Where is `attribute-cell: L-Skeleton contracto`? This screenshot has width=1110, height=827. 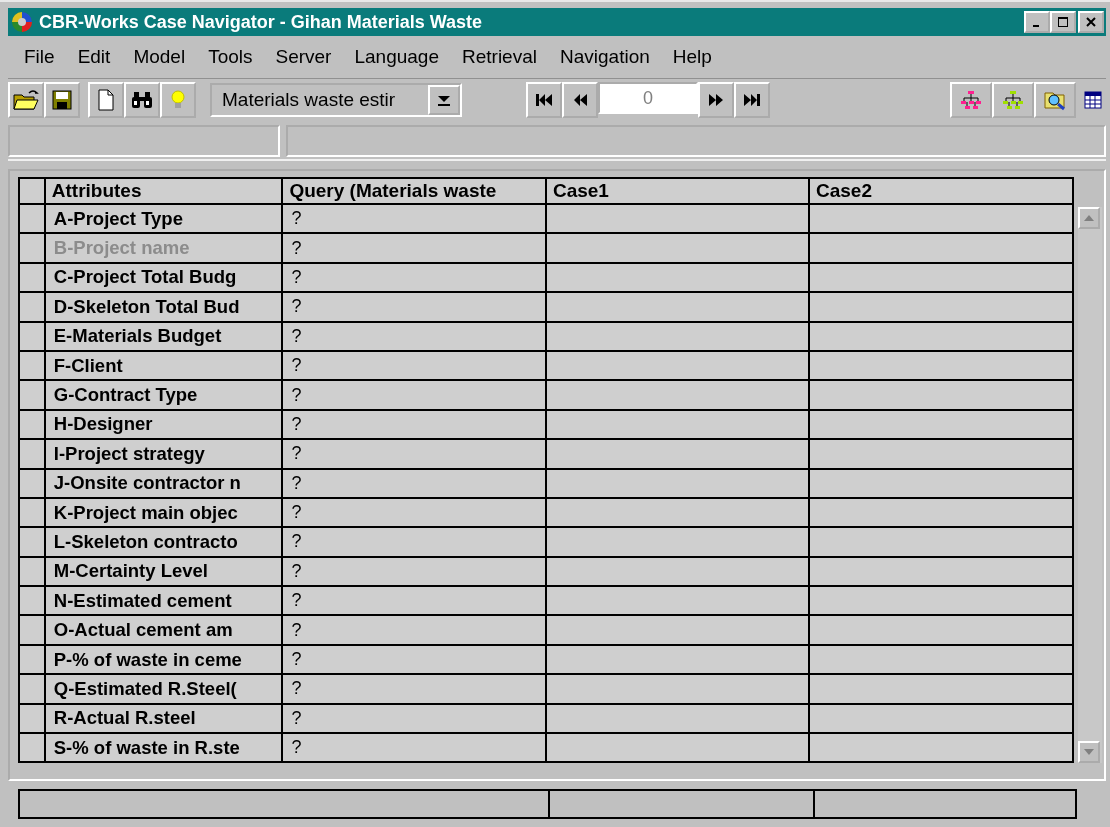 attribute-cell: L-Skeleton contracto is located at coordinates (163, 542).